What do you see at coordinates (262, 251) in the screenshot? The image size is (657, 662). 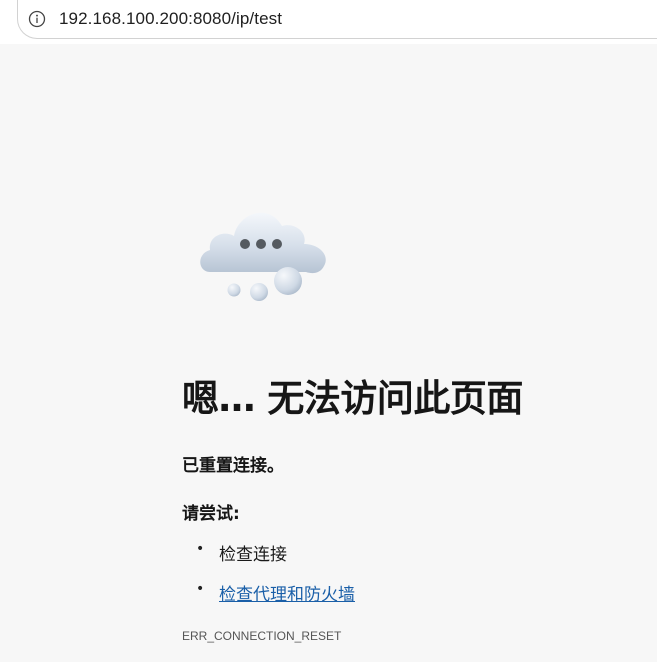 I see `cloud-with-ellipsis-icon` at bounding box center [262, 251].